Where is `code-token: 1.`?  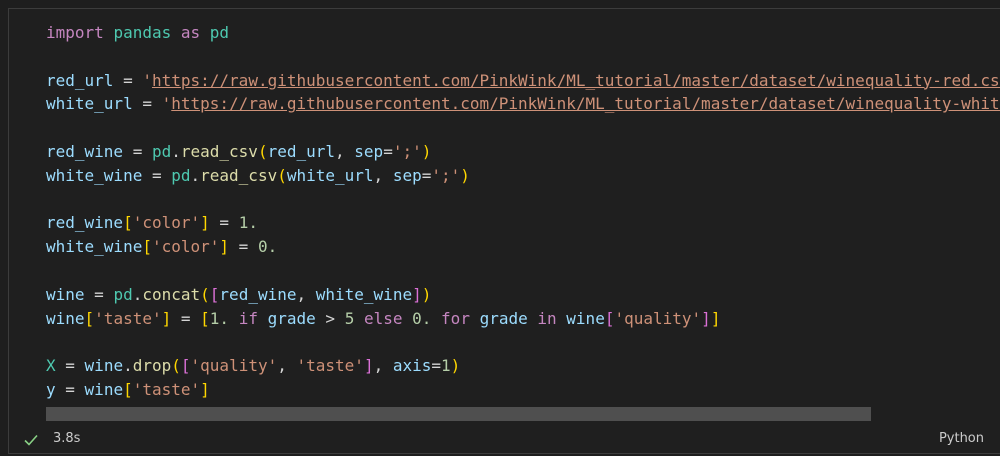
code-token: 1. is located at coordinates (219, 318).